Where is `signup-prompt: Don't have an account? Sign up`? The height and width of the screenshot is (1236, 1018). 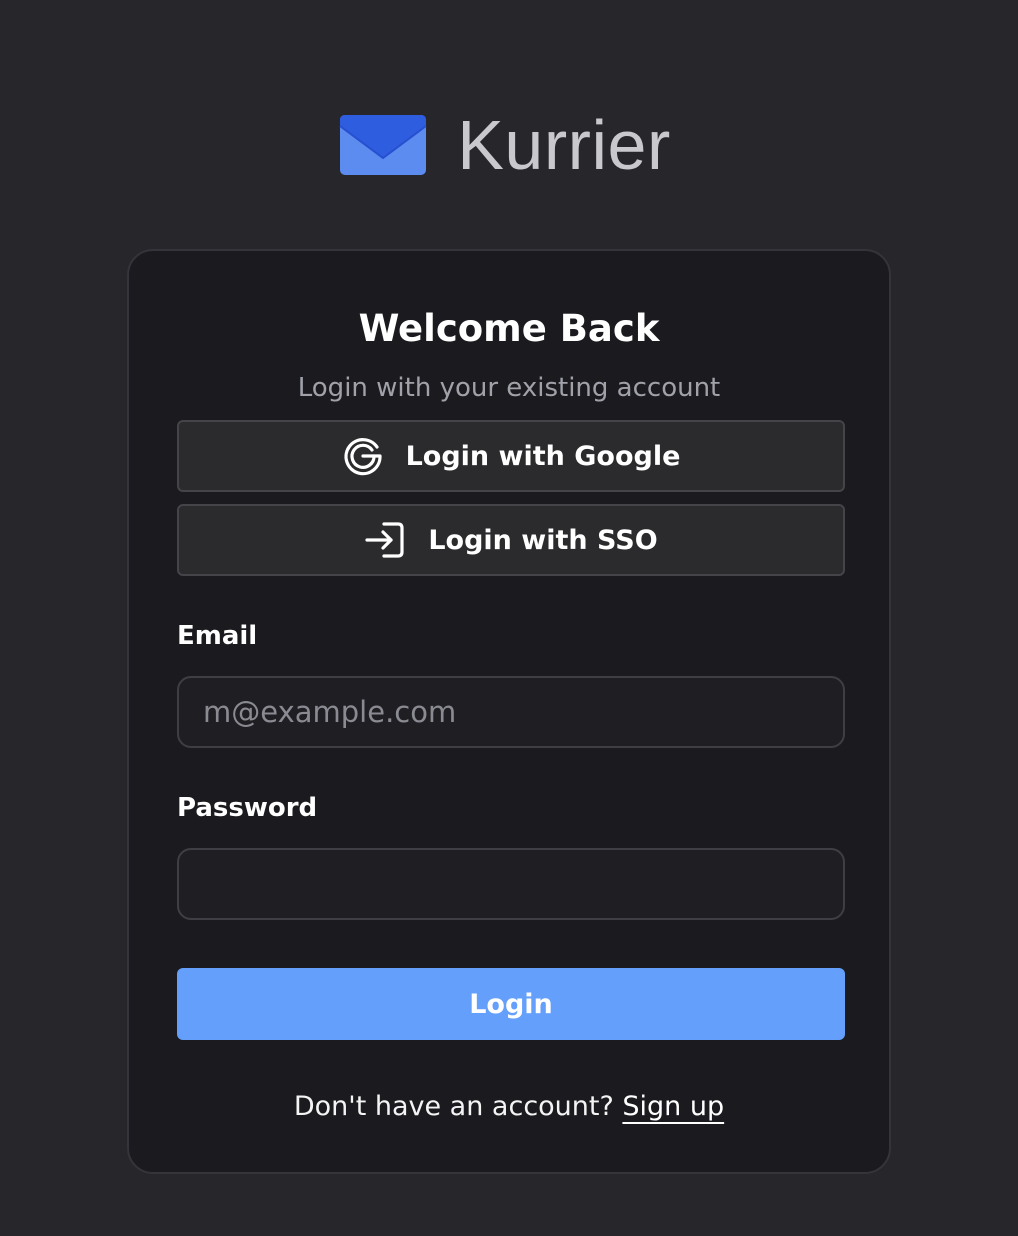 signup-prompt: Don't have an account? Sign up is located at coordinates (509, 1106).